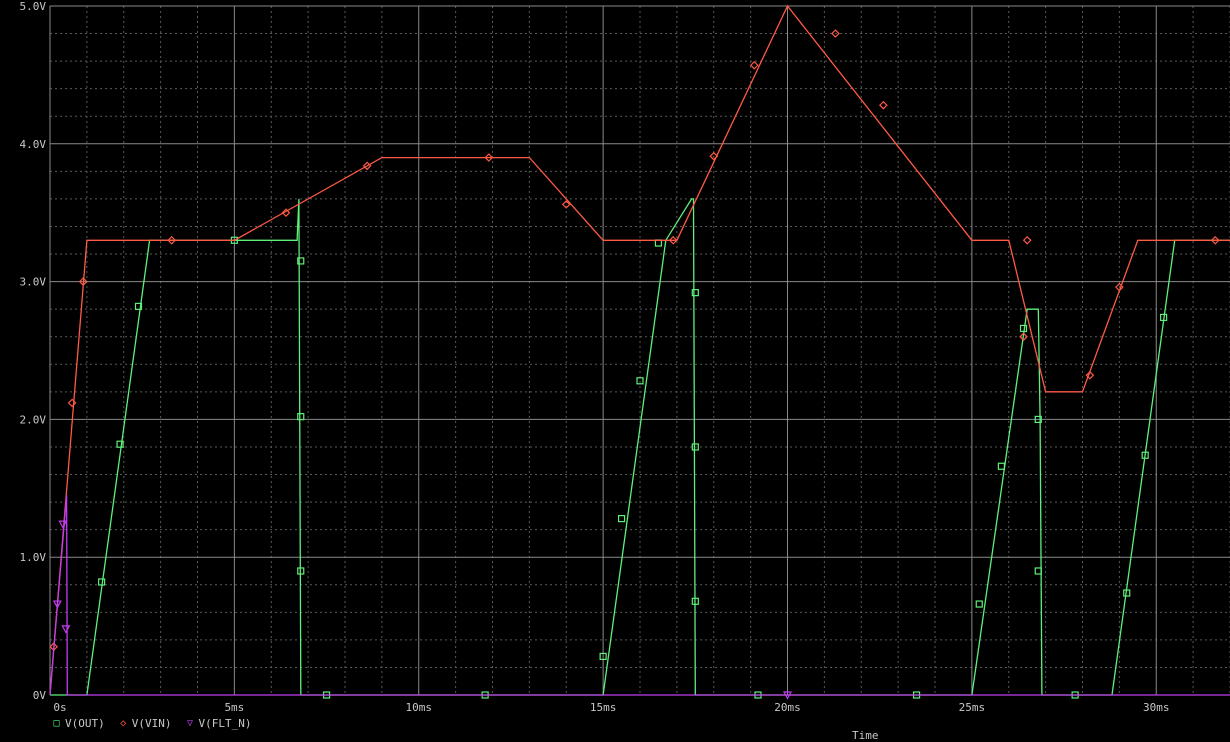 The height and width of the screenshot is (742, 1230). I want to click on legend-label-flt-n: V(FLT_N), so click(225, 723).